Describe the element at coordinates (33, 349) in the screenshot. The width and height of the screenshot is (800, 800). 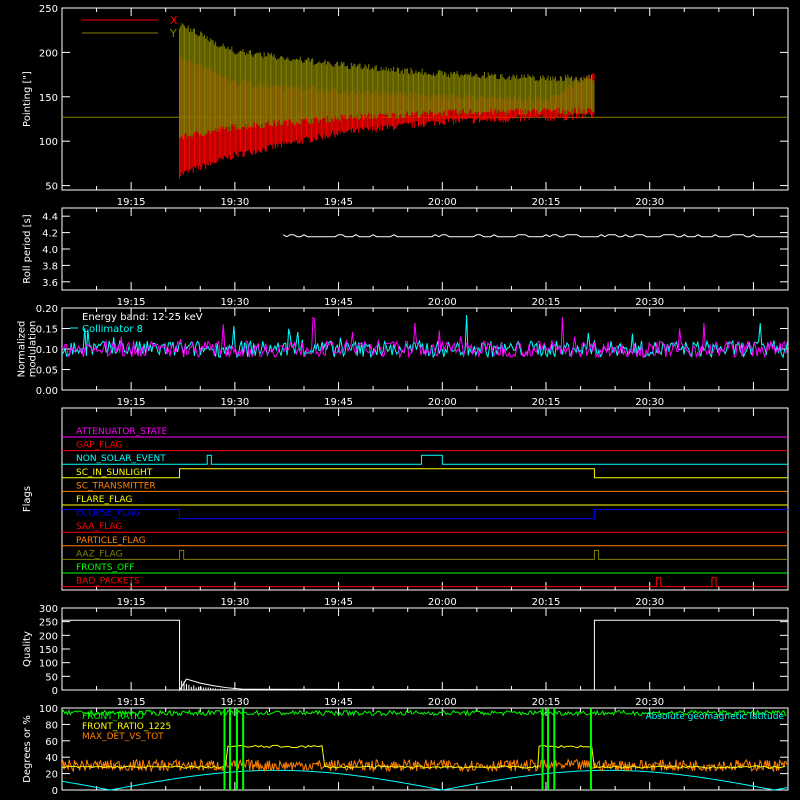
I see `y-axis-label-text: modulation` at that location.